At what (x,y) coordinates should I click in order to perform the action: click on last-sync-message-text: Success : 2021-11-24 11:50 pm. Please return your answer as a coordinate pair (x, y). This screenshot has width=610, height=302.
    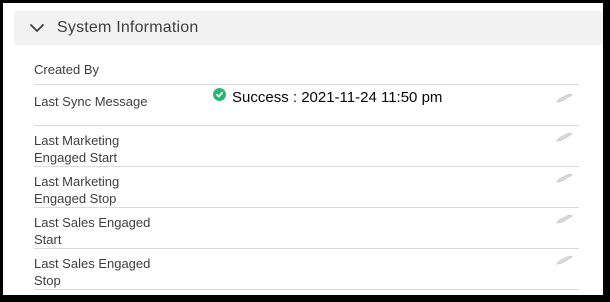
    Looking at the image, I should click on (337, 97).